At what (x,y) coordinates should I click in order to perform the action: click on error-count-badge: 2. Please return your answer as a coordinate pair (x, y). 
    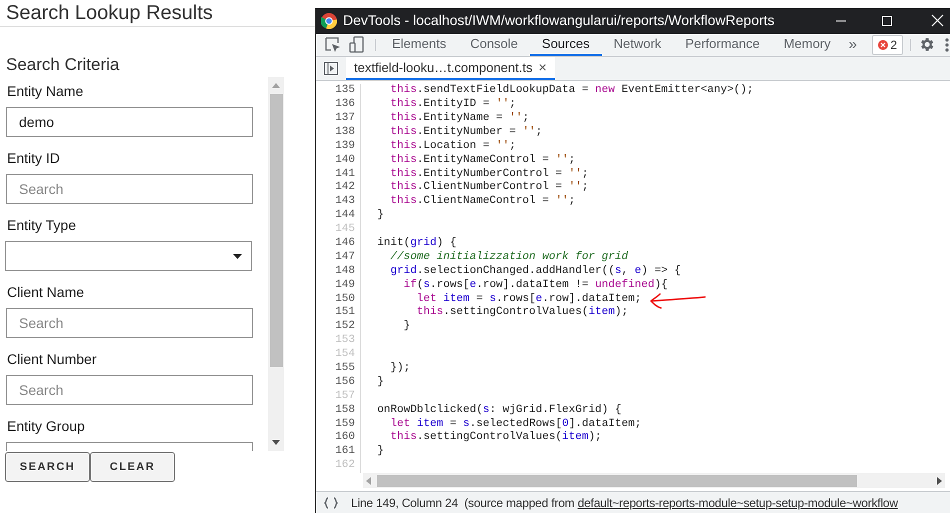
    Looking at the image, I should click on (887, 44).